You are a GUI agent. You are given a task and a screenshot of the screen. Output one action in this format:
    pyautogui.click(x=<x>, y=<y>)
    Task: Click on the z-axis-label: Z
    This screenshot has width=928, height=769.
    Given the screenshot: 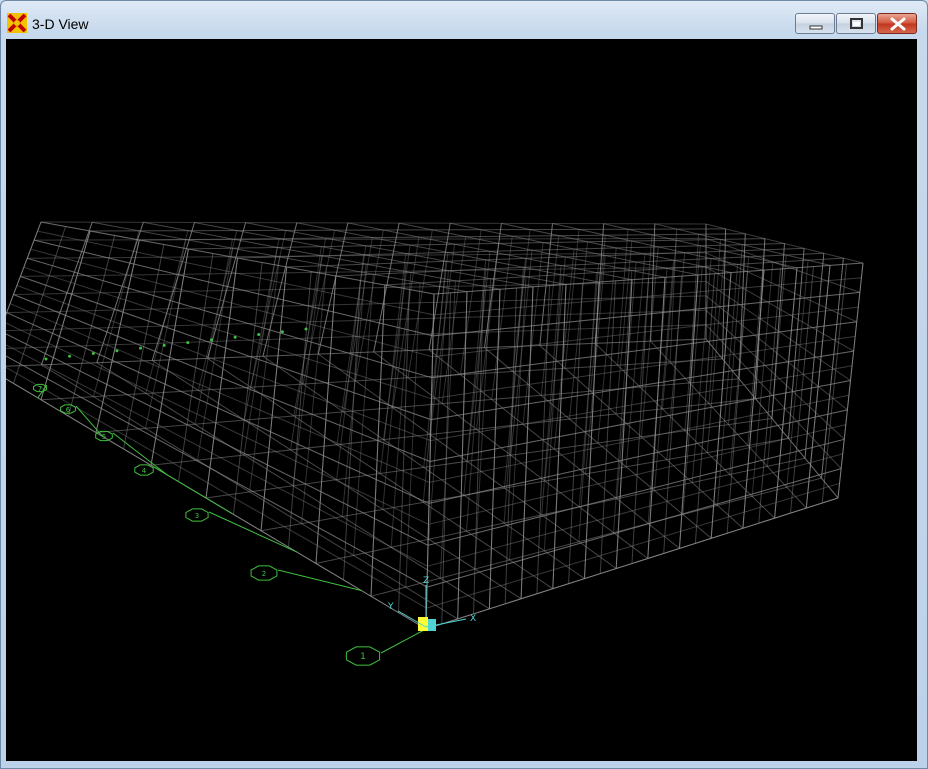 What is the action you would take?
    pyautogui.click(x=426, y=581)
    